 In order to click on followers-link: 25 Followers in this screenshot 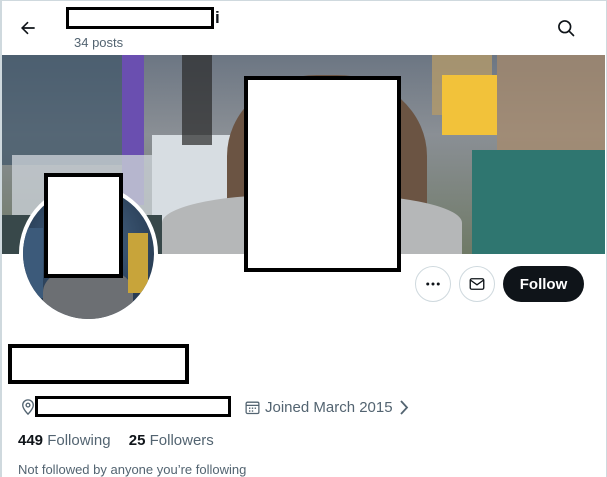, I will do `click(171, 441)`.